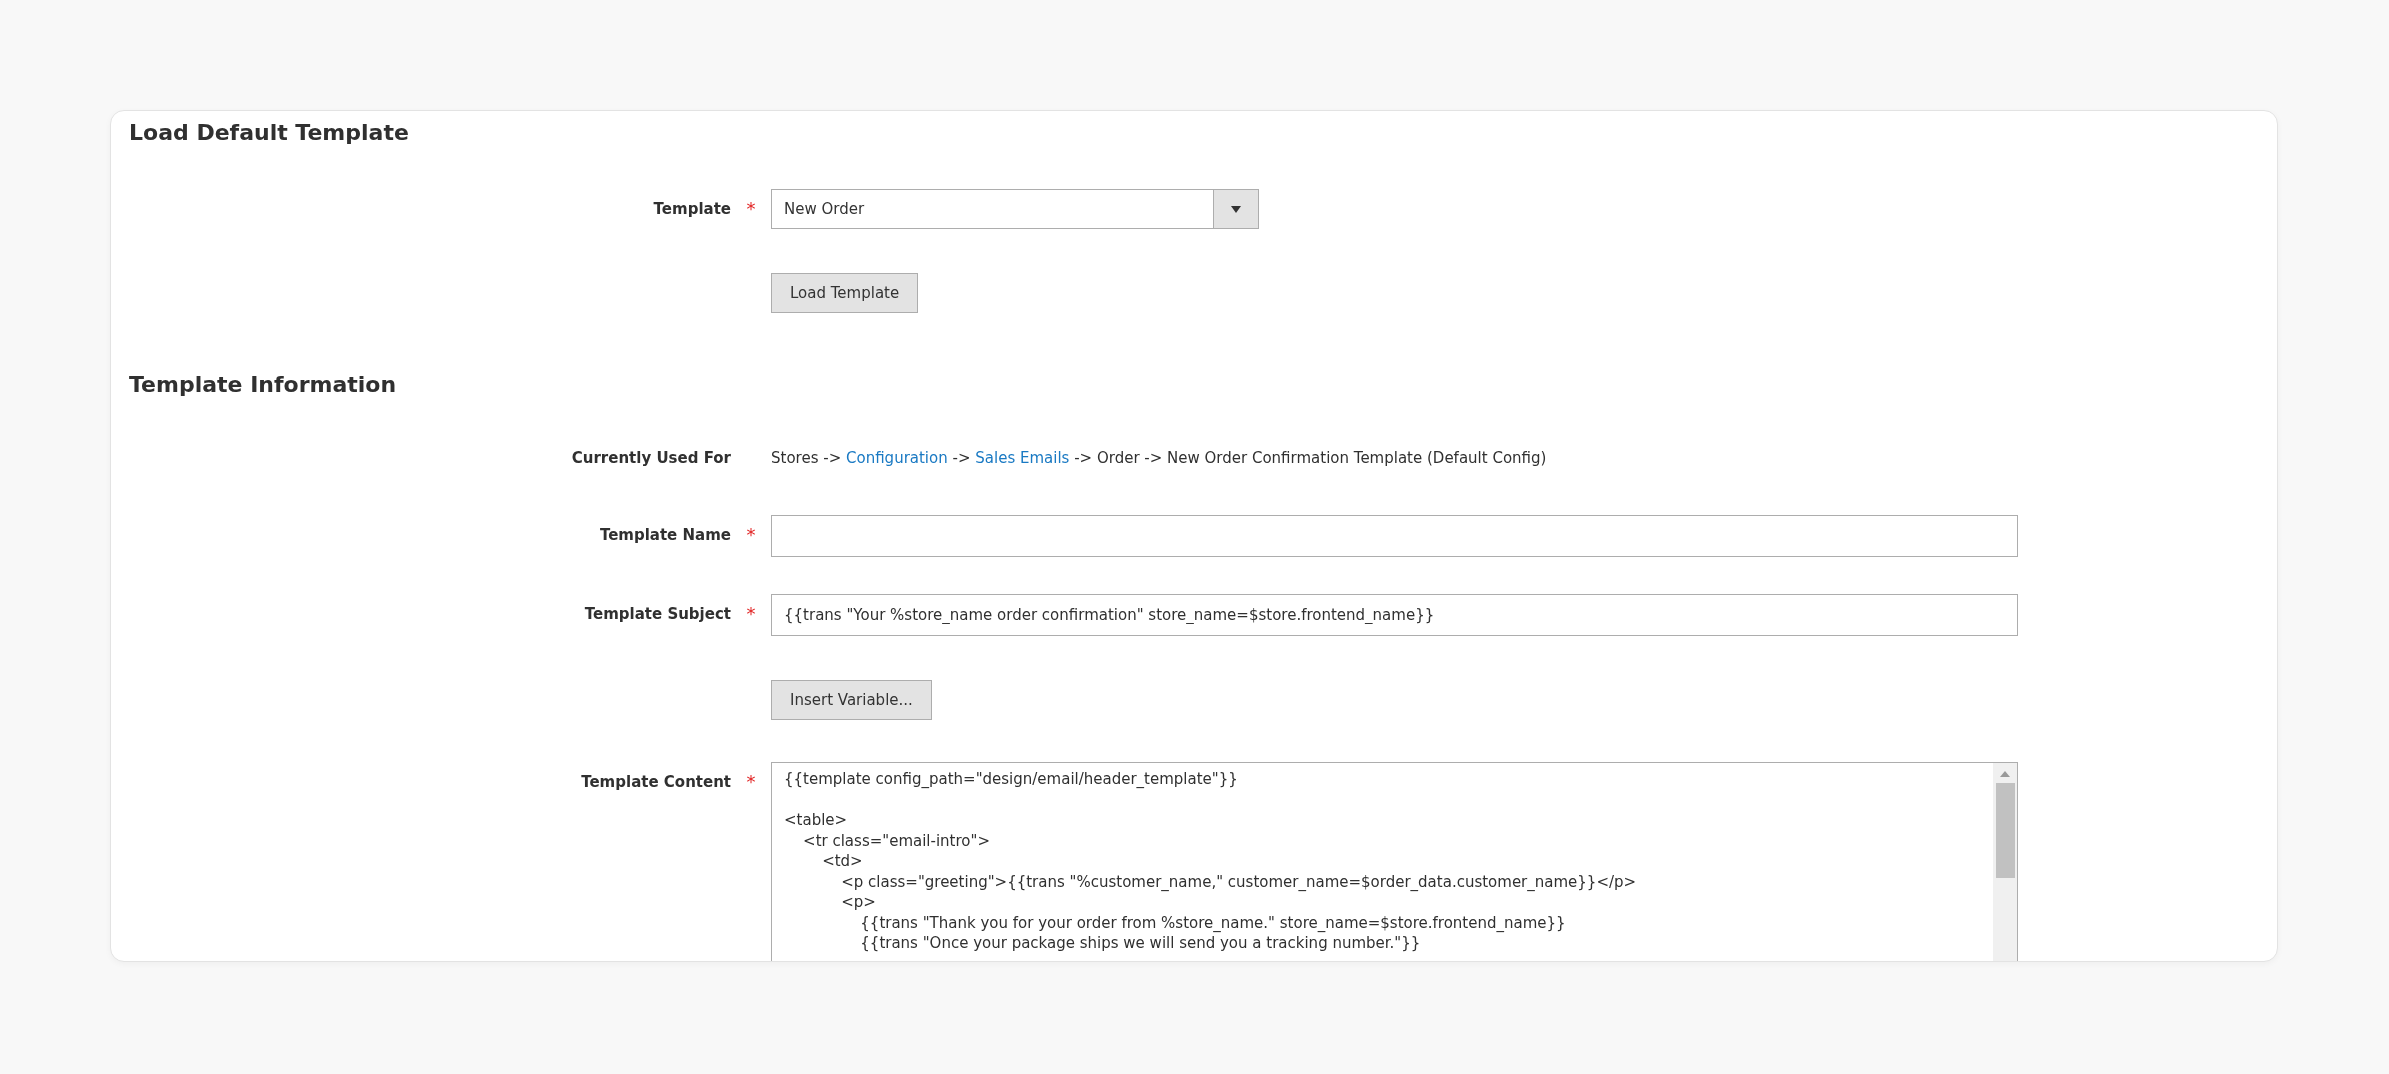 The height and width of the screenshot is (1074, 2389). Describe the element at coordinates (1394, 536) in the screenshot. I see `text-field` at that location.